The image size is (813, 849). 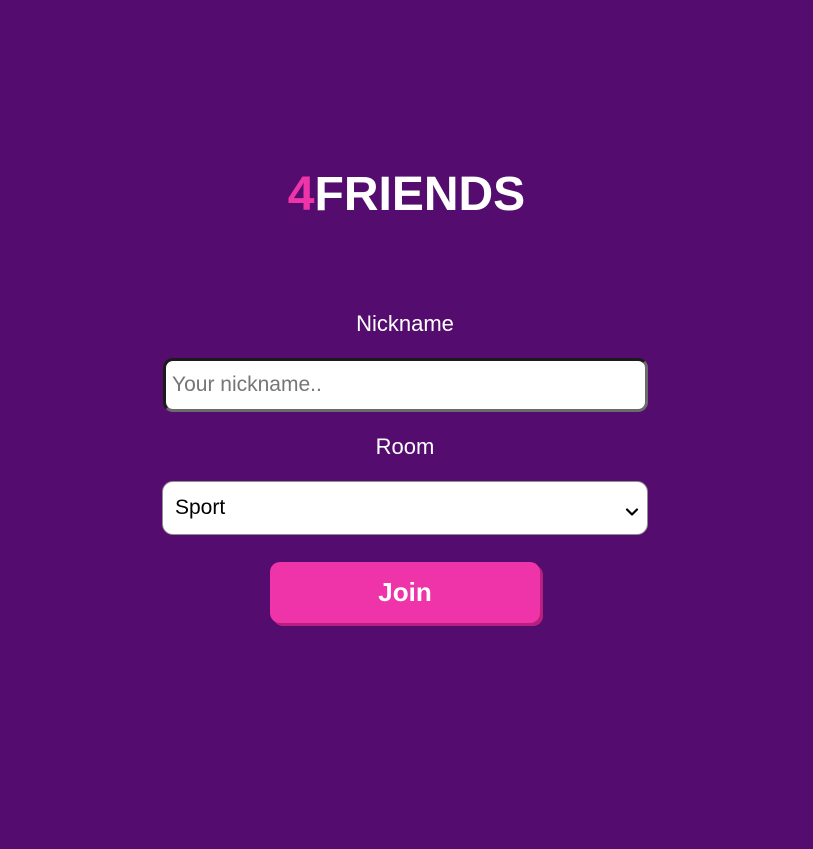 What do you see at coordinates (405, 508) in the screenshot?
I see `room-select: Sport` at bounding box center [405, 508].